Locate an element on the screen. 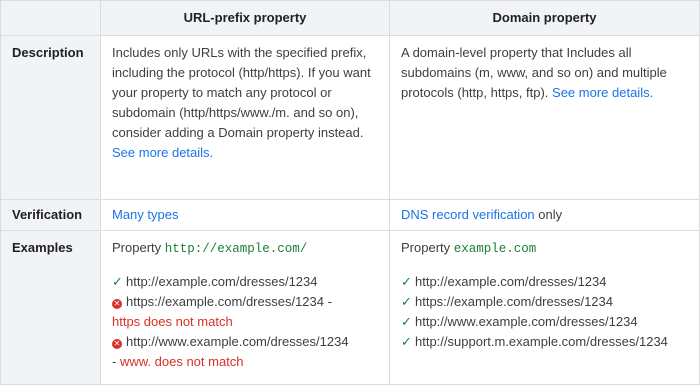  verification-domain-cell: DNS record verification only is located at coordinates (544, 215).